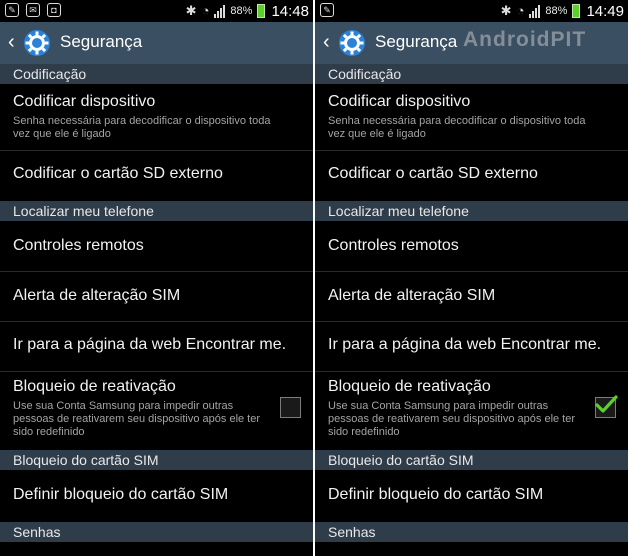  Describe the element at coordinates (156, 43) in the screenshot. I see `action-bar: ‹ Segurança` at that location.